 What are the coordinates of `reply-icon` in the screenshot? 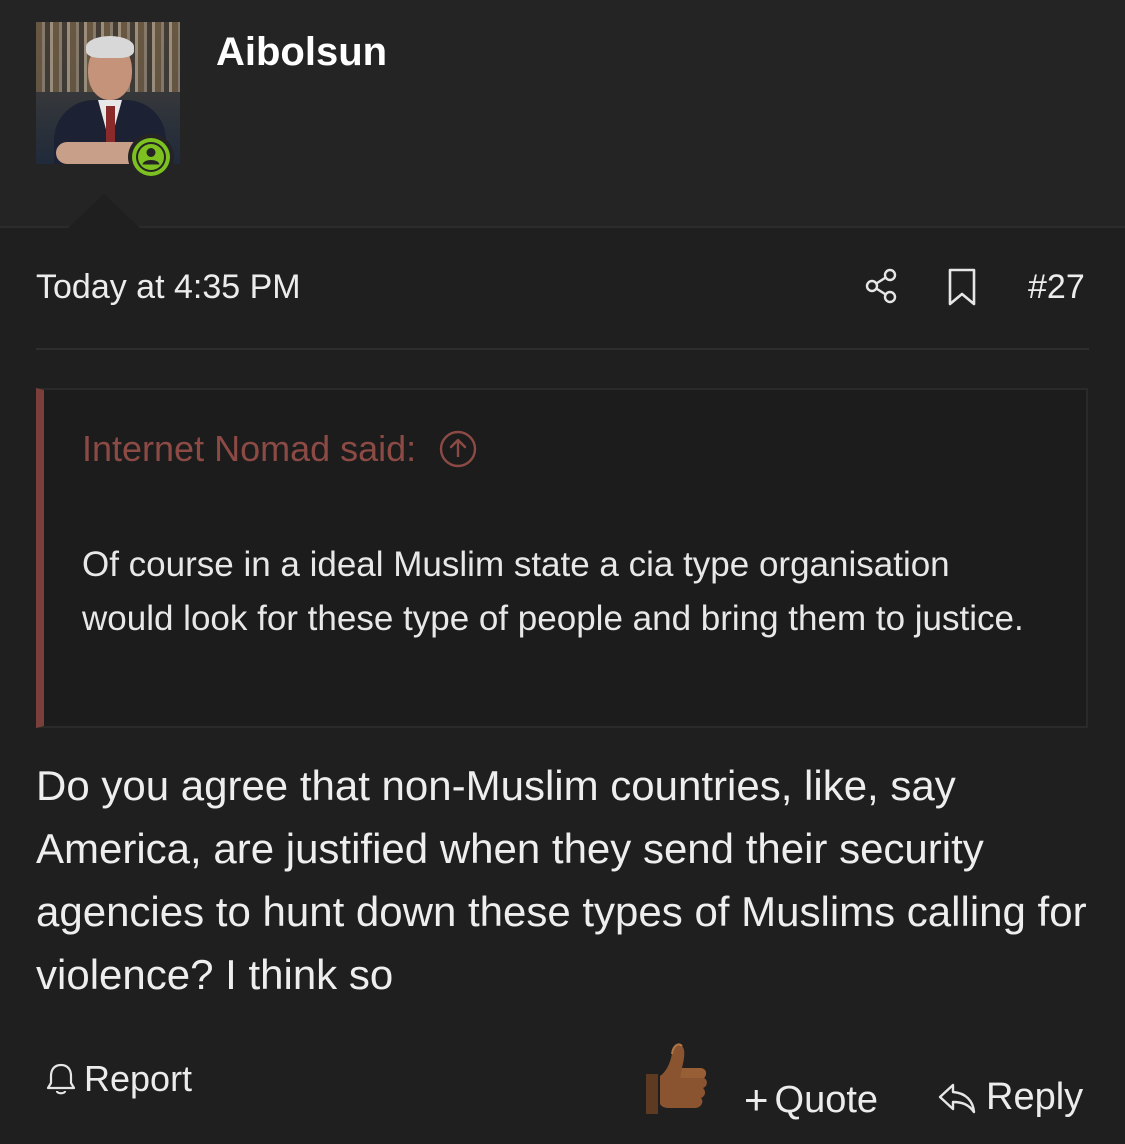 It's located at (957, 1098).